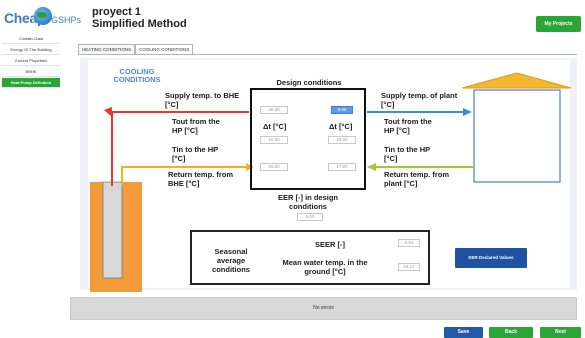 This screenshot has height=338, width=585. I want to click on delta-t-right-input: 10.00, so click(342, 140).